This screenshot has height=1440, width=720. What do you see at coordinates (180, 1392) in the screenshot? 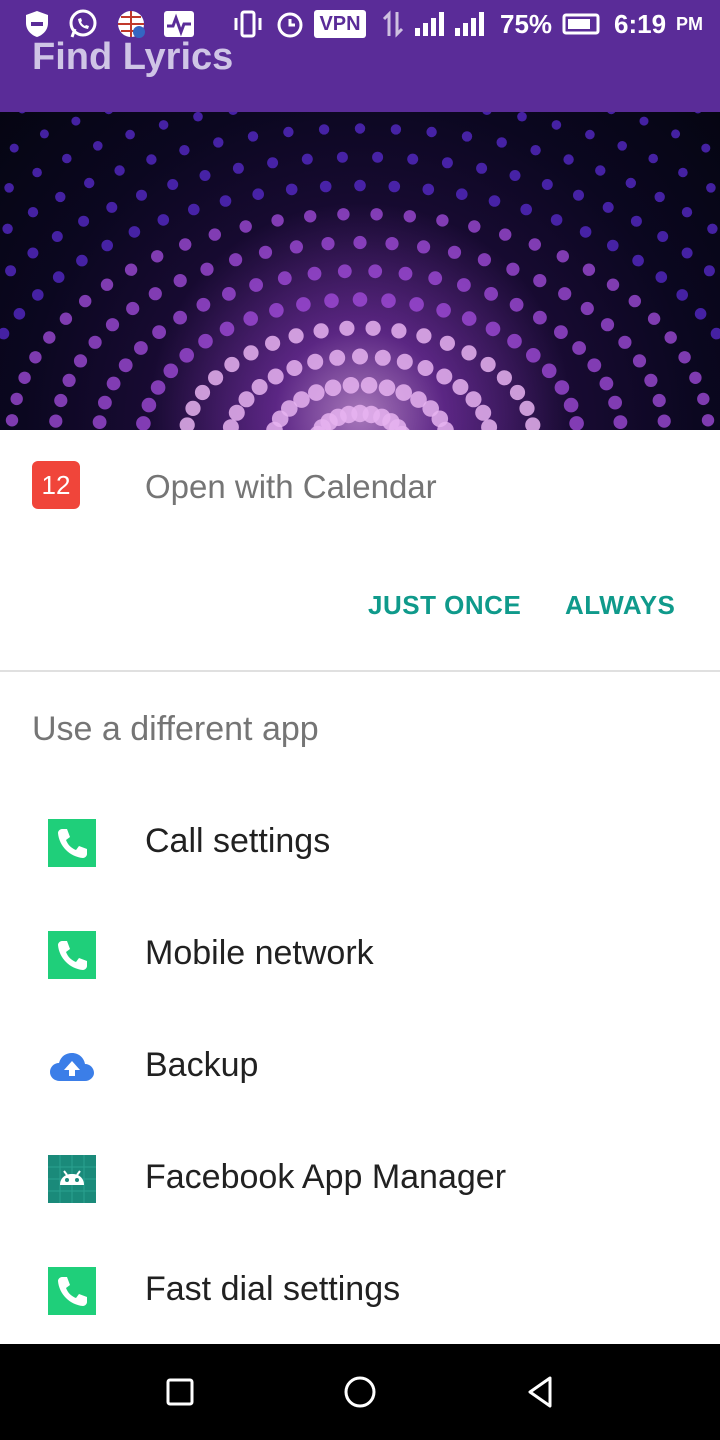
I see `recents-button` at bounding box center [180, 1392].